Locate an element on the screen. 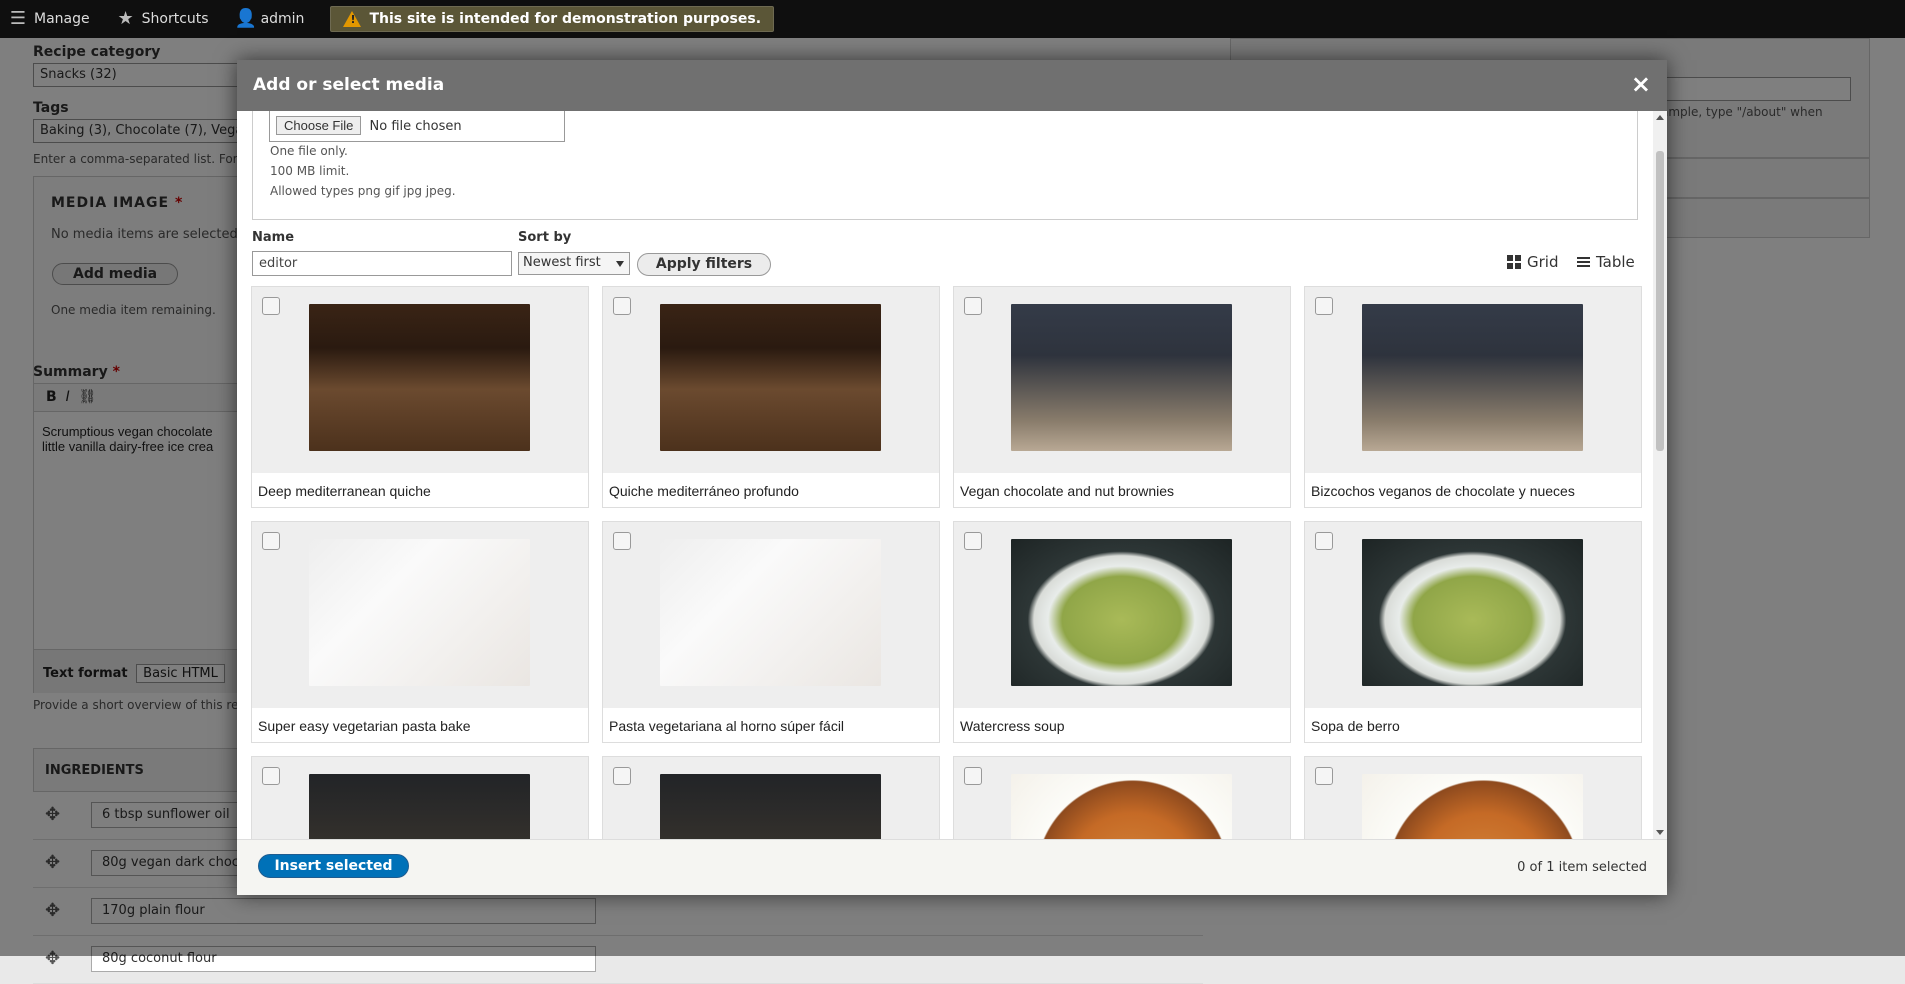 The height and width of the screenshot is (984, 1905). selected-count: 0 of 1 item selected is located at coordinates (1582, 867).